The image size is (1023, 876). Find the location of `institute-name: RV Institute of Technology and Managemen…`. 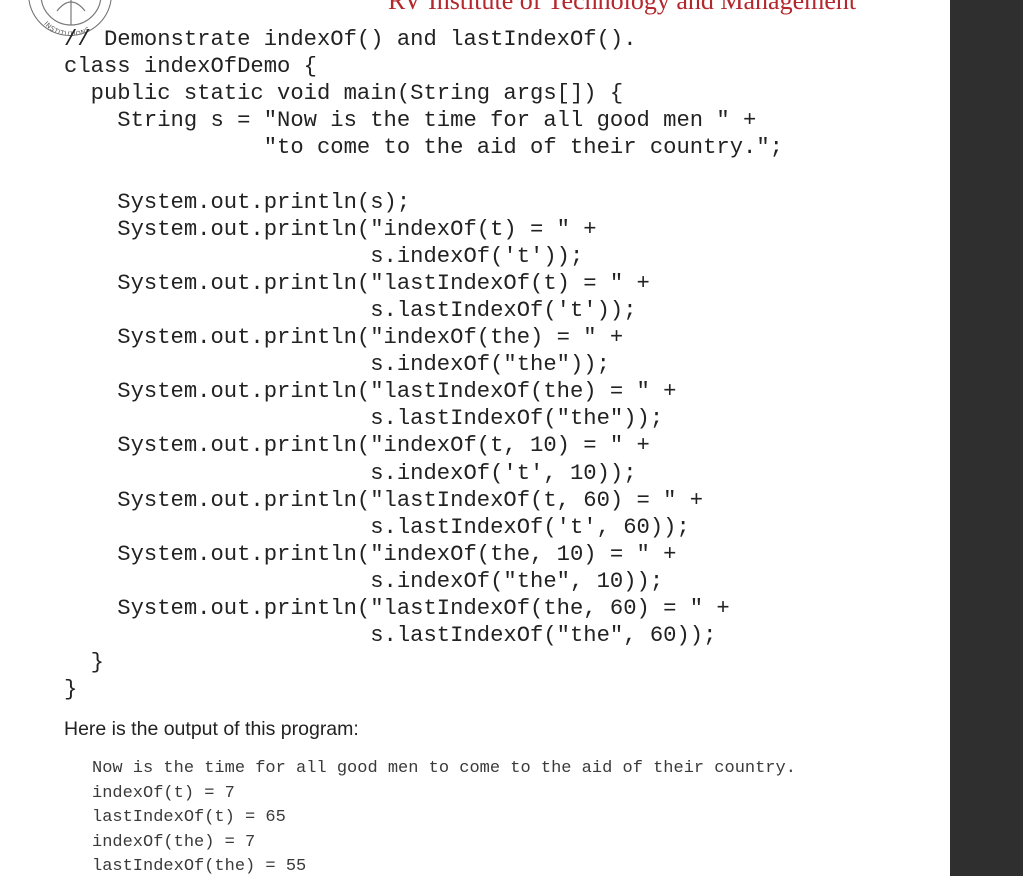

institute-name: RV Institute of Technology and Managemen… is located at coordinates (622, 7).